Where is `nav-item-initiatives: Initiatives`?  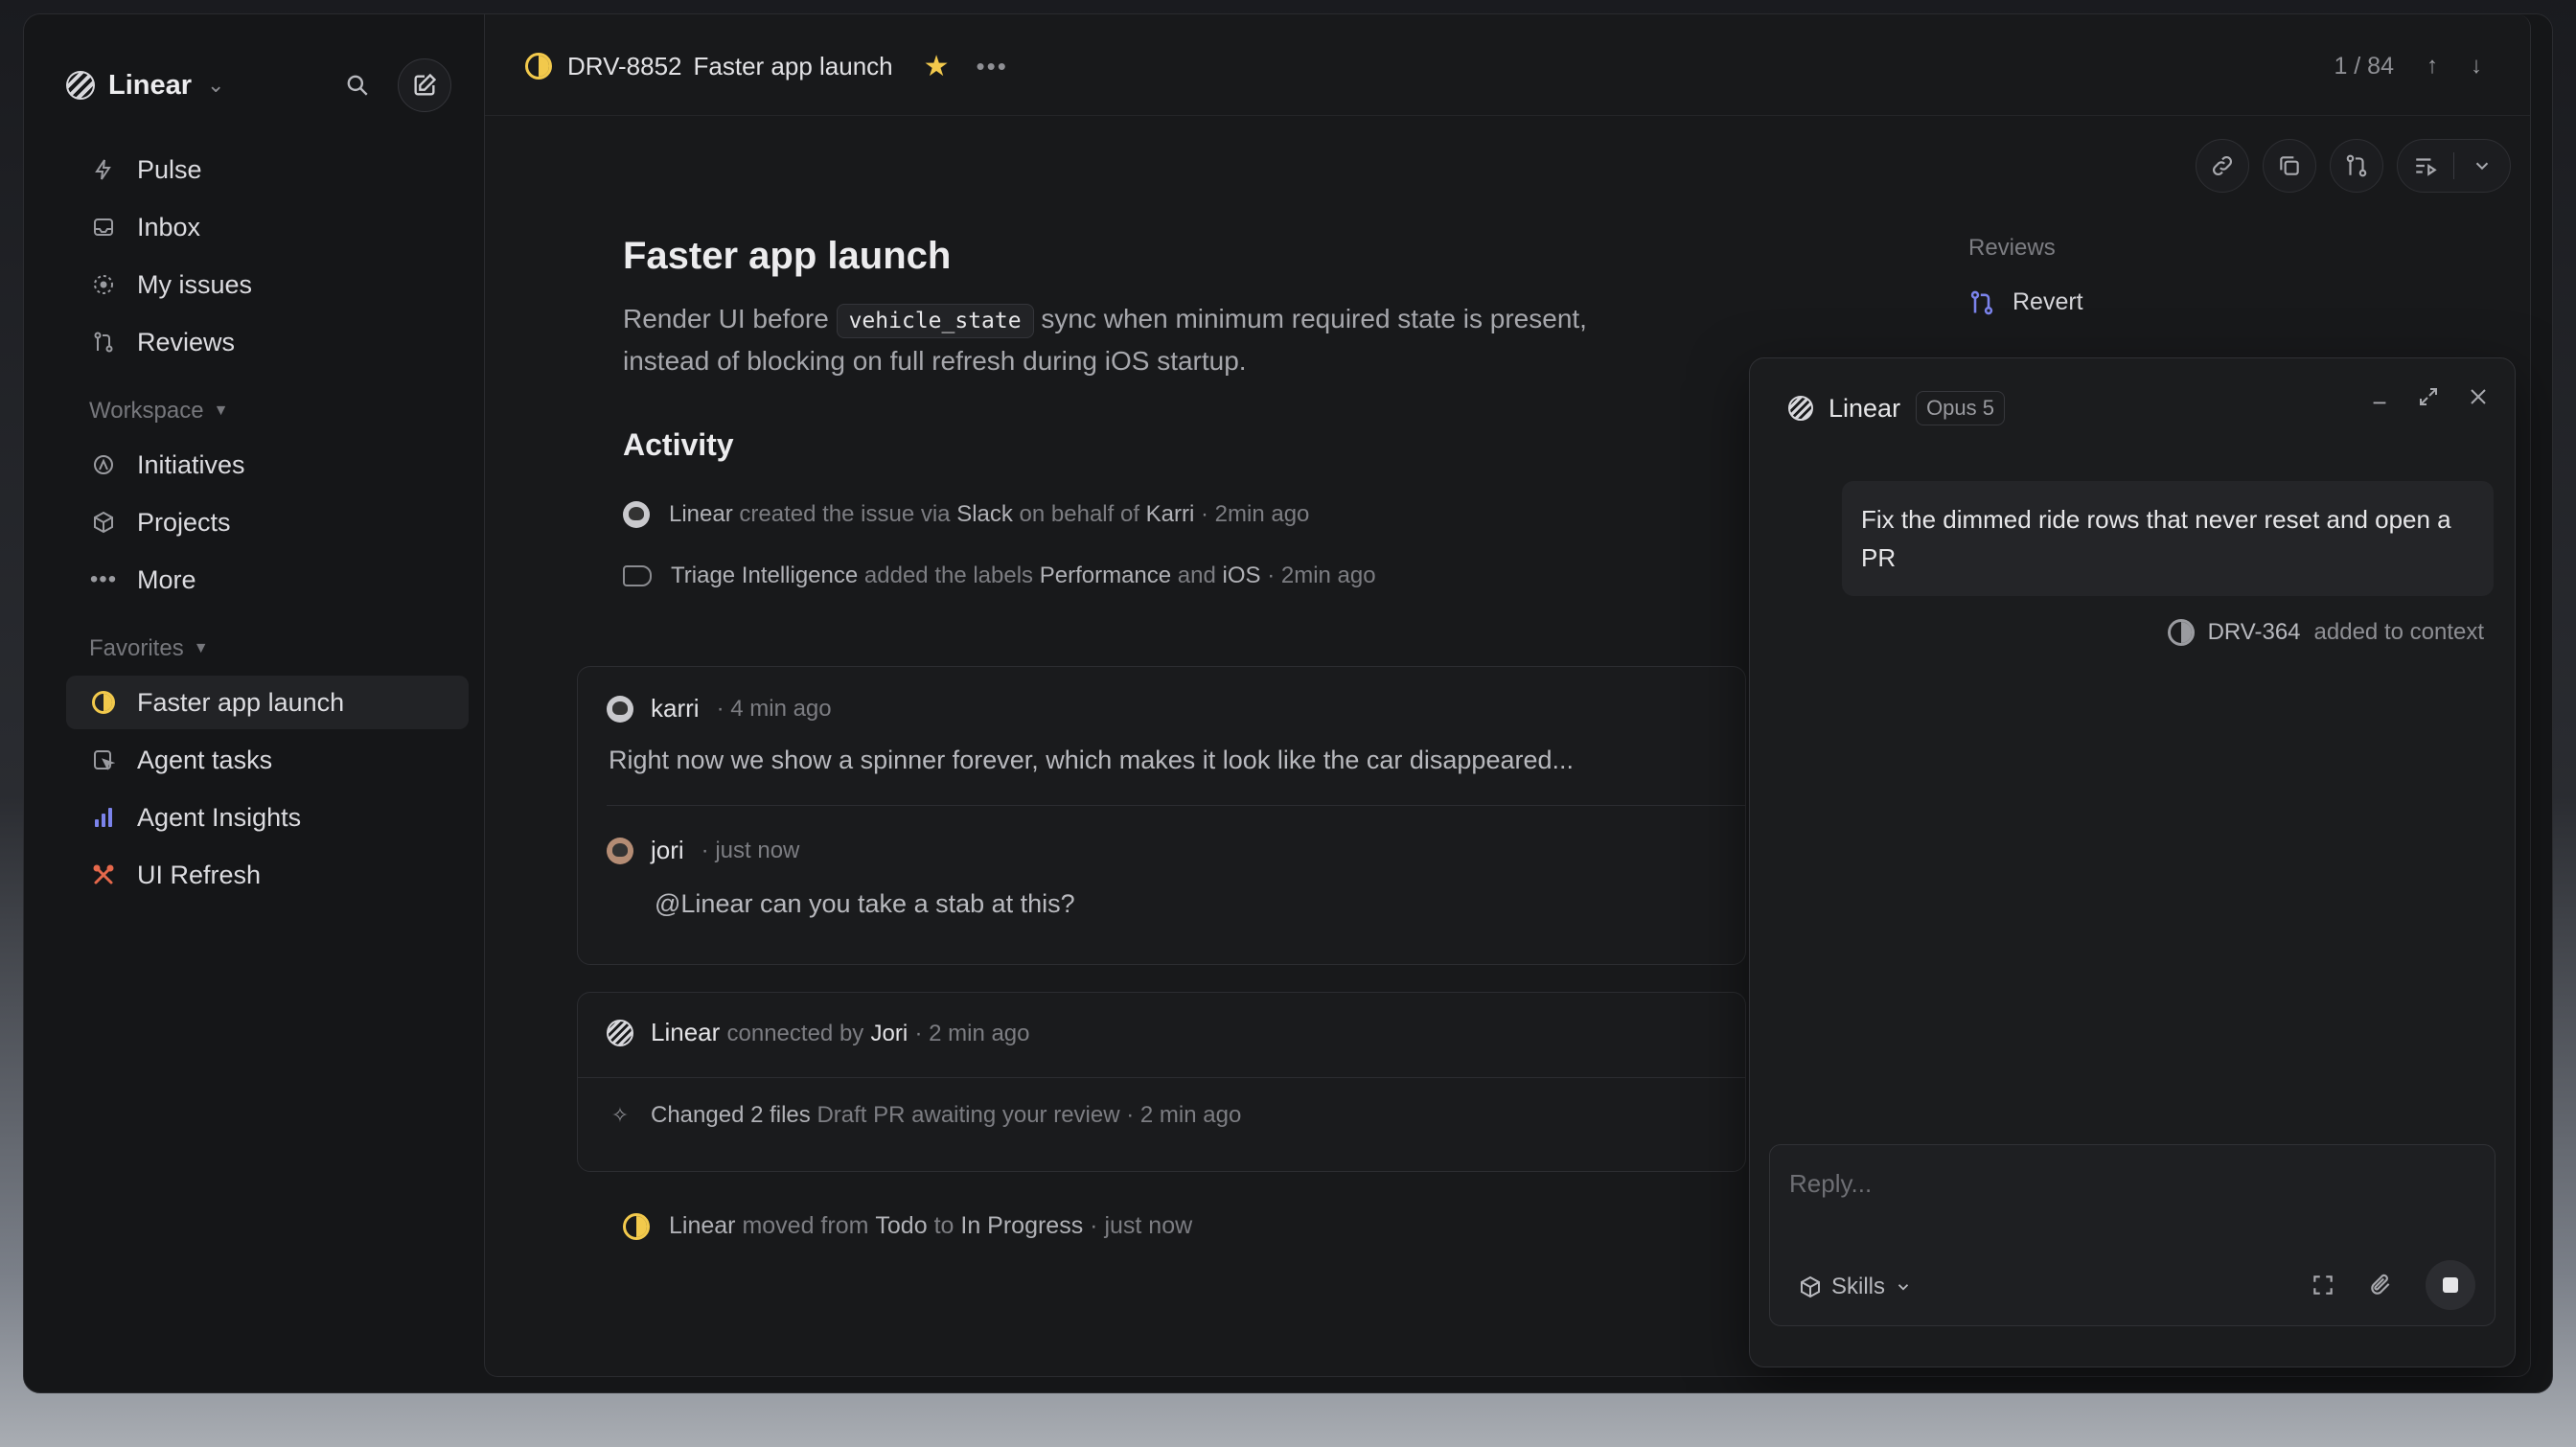
nav-item-initiatives: Initiatives is located at coordinates (267, 465).